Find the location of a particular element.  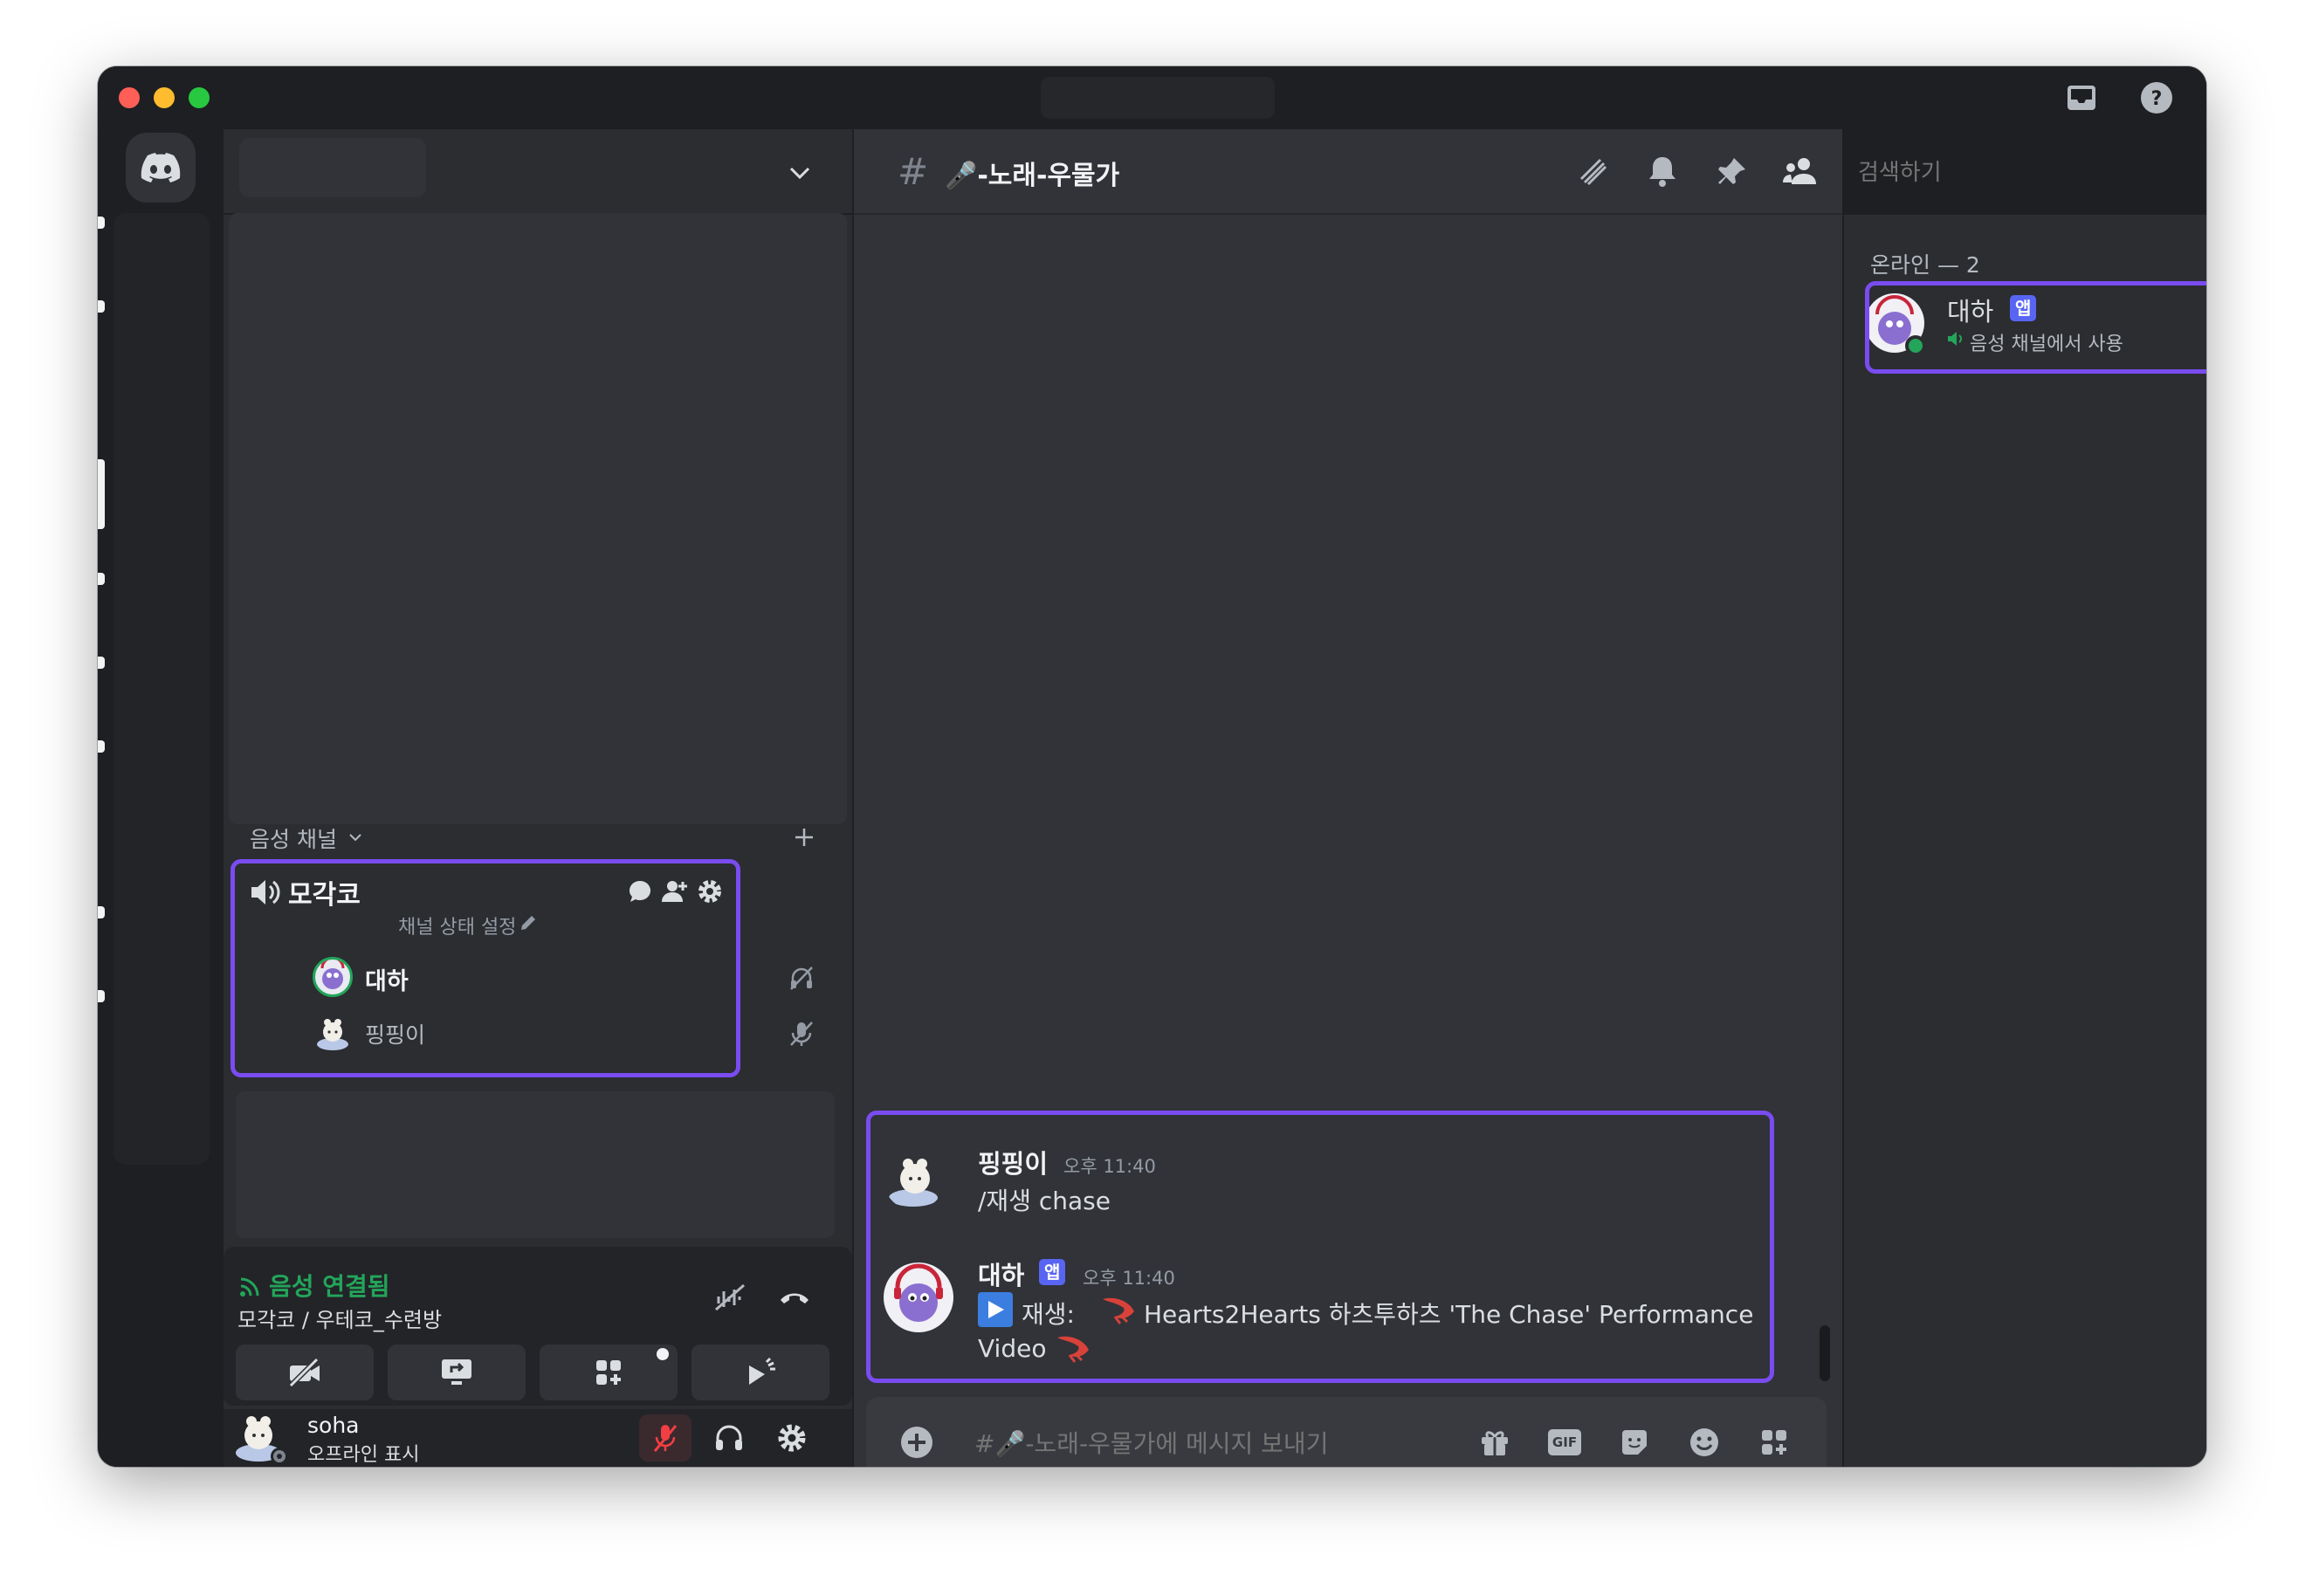

discord-home-button is located at coordinates (161, 168).